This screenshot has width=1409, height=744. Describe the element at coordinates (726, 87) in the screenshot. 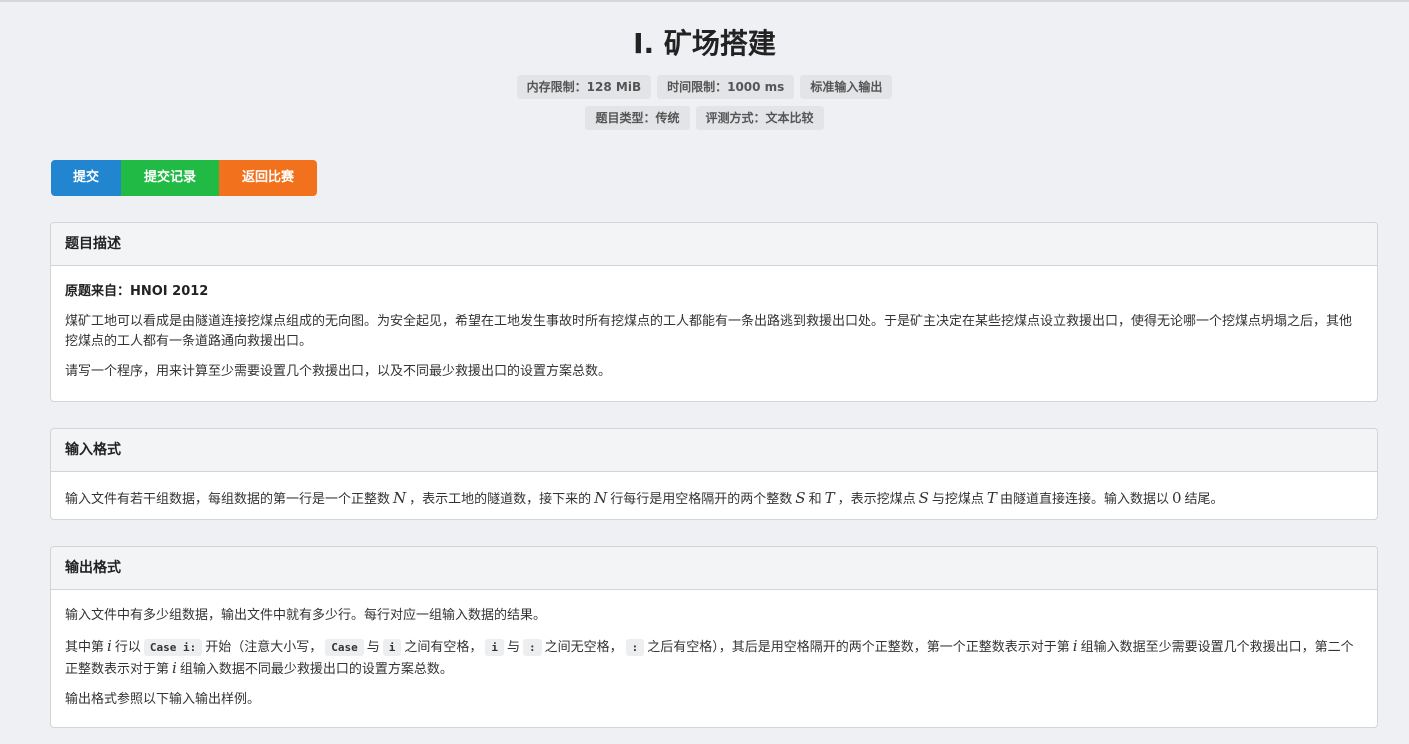

I see `time-limit-label: 时间限制：1000 ms` at that location.